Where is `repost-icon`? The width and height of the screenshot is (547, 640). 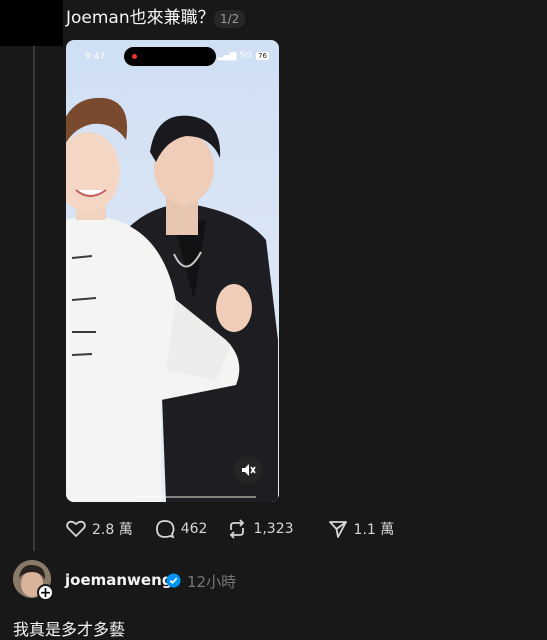
repost-icon is located at coordinates (237, 529).